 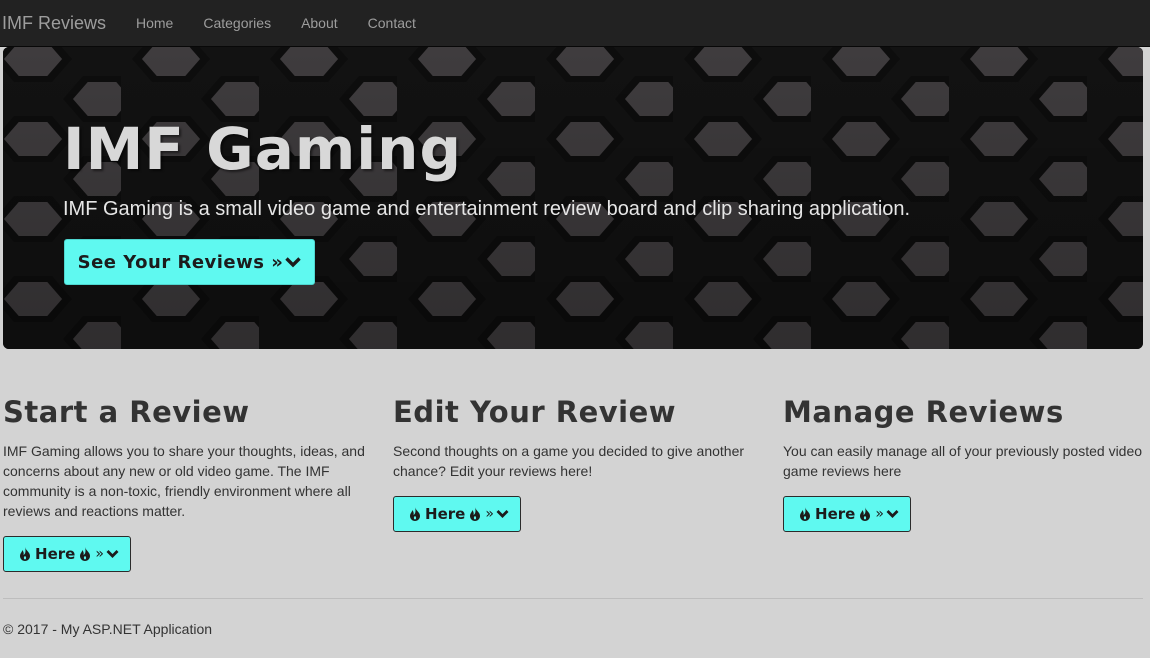 I want to click on nav-contact: Contact, so click(x=392, y=23).